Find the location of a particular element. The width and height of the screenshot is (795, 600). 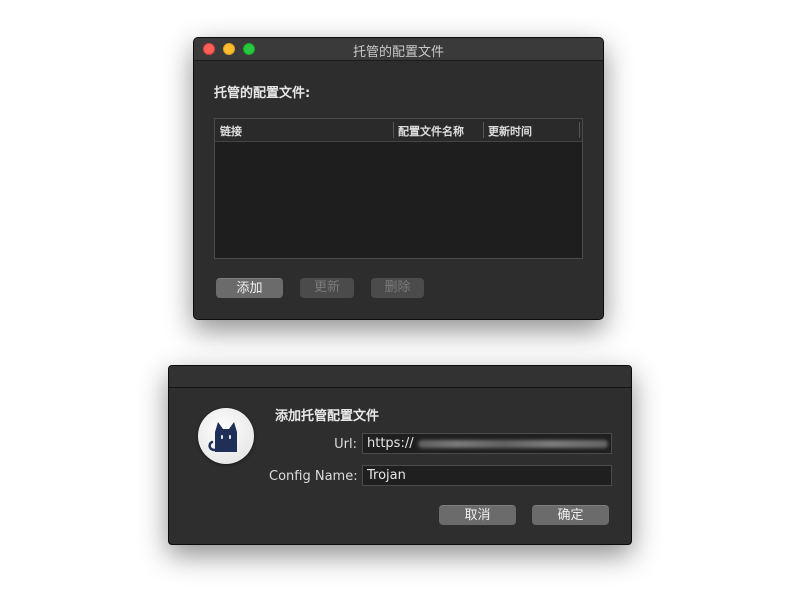

window-title: 托管的配置文件 is located at coordinates (398, 52).